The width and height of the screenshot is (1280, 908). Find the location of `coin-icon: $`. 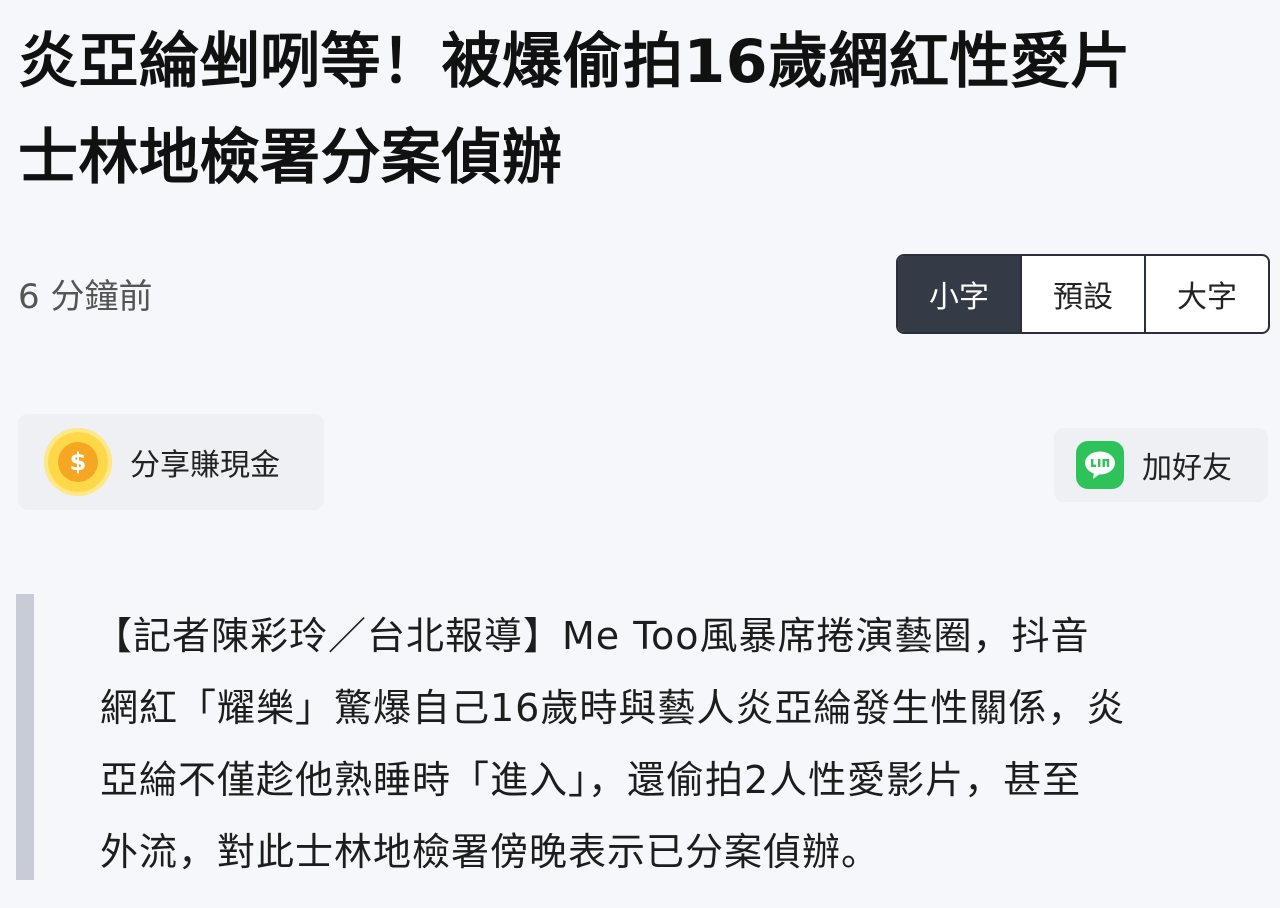

coin-icon: $ is located at coordinates (78, 462).